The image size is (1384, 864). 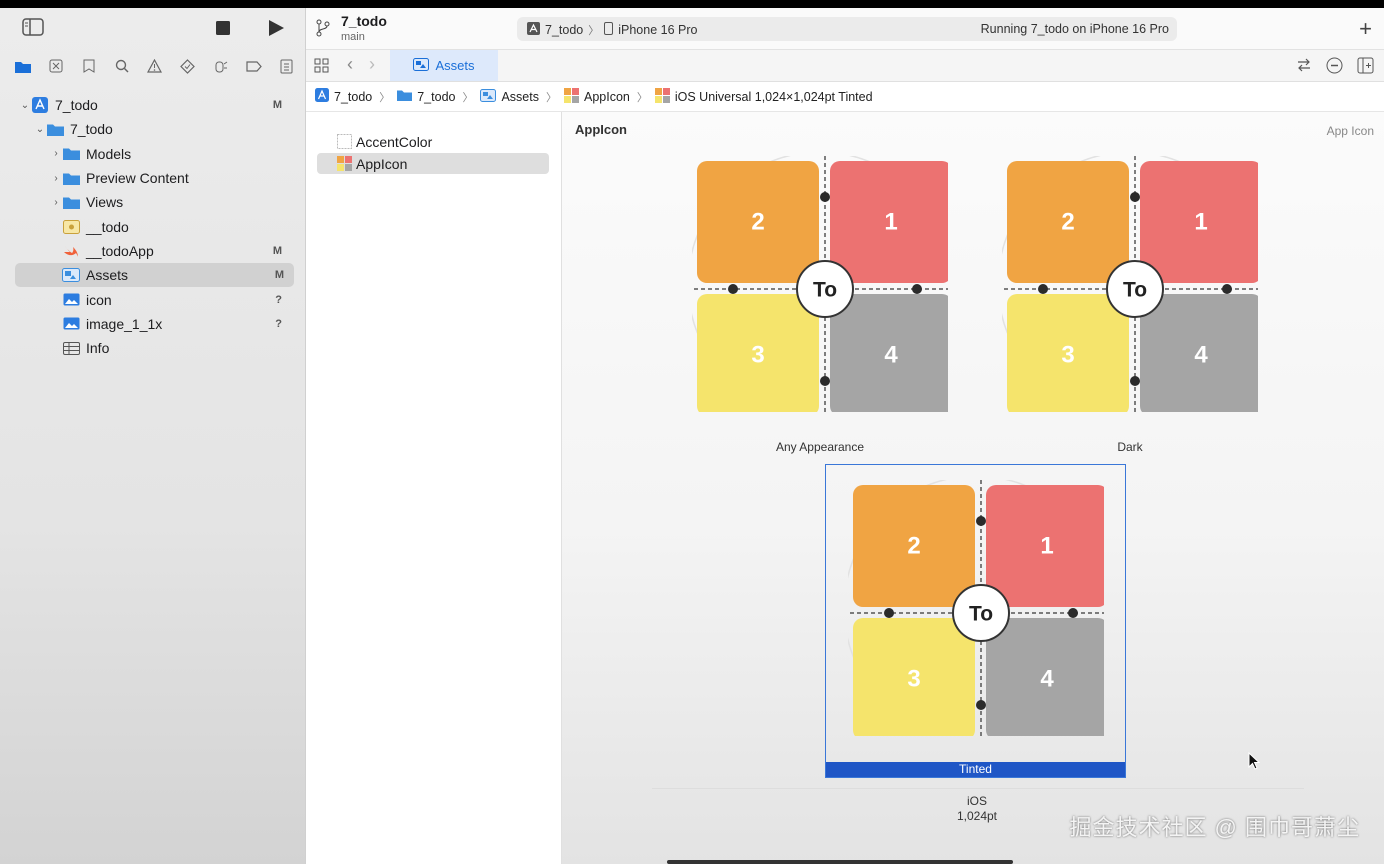 I want to click on tree-item-label: __todoApp, so click(x=120, y=250).